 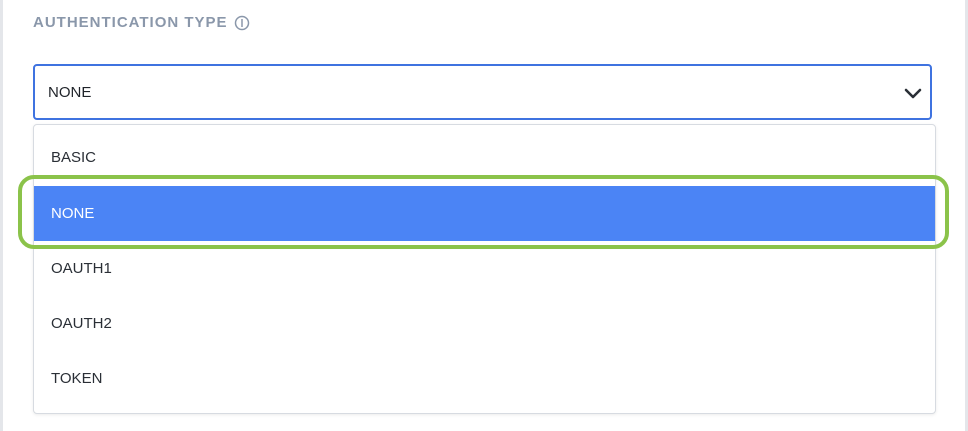 I want to click on chevron-down-icon, so click(x=913, y=93).